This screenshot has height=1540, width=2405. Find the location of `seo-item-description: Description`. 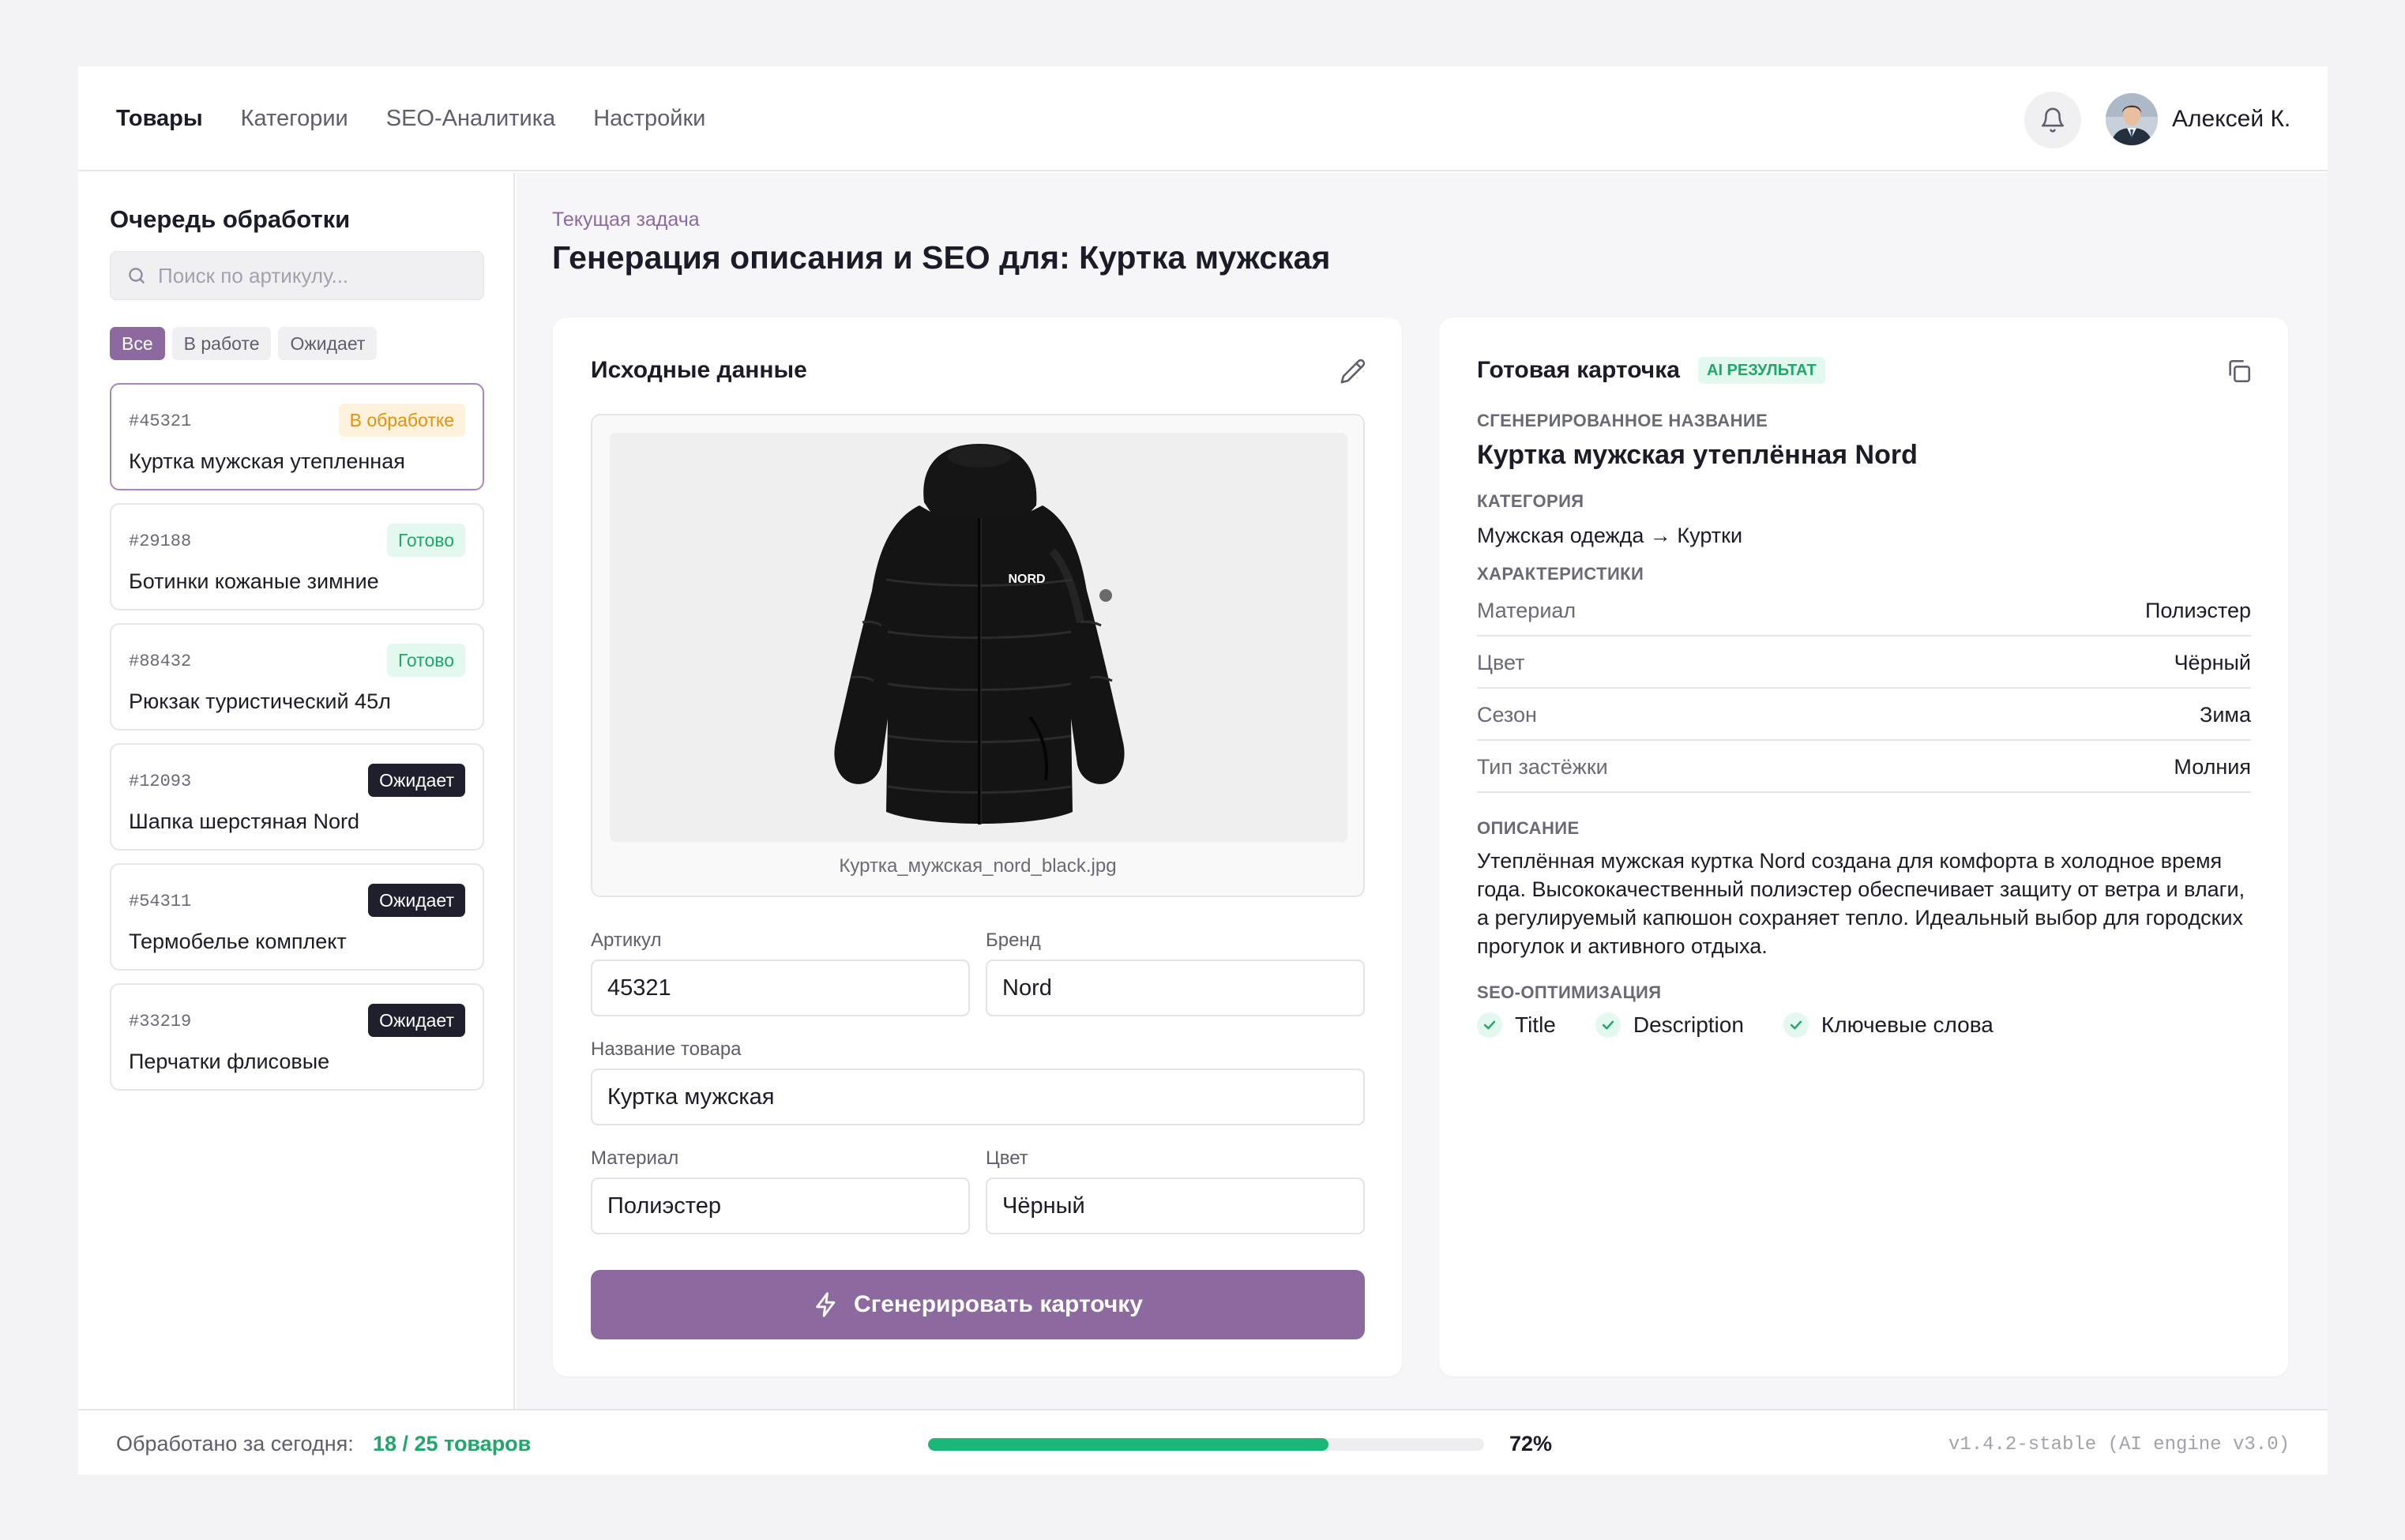

seo-item-description: Description is located at coordinates (1670, 1025).